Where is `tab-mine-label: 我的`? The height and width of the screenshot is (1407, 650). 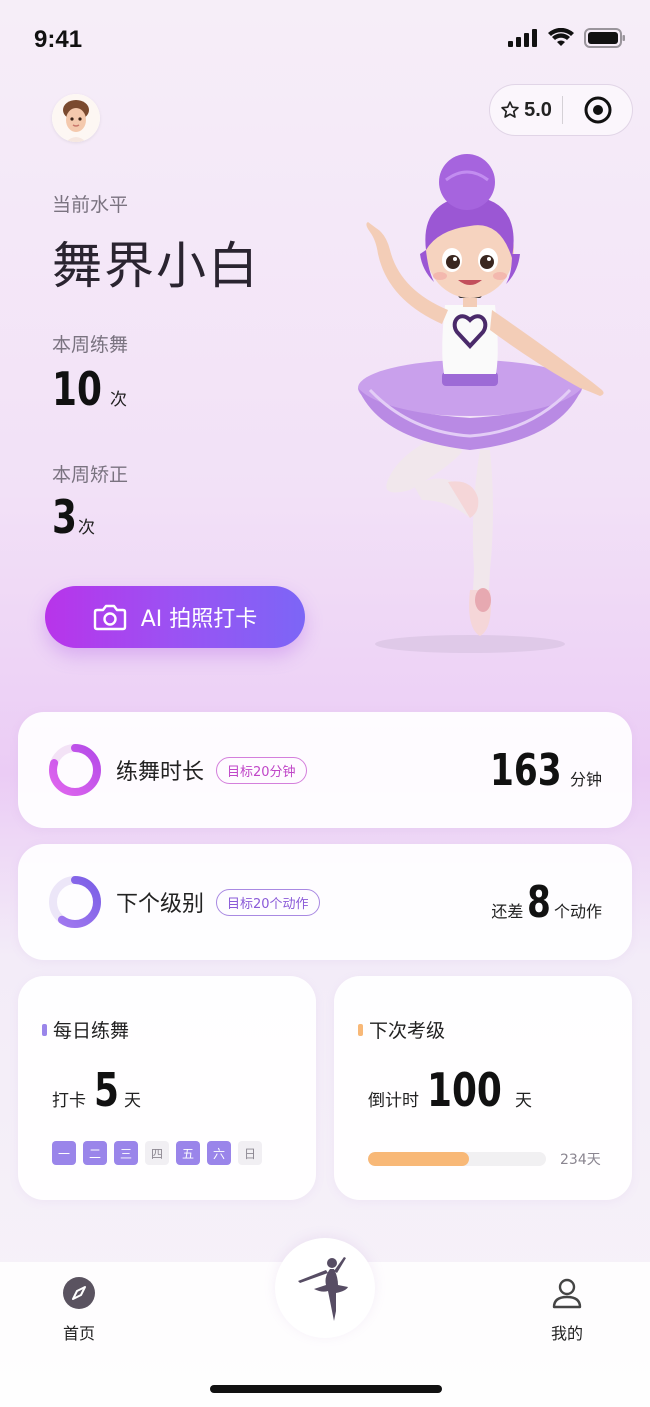
tab-mine-label: 我的 is located at coordinates (566, 1333).